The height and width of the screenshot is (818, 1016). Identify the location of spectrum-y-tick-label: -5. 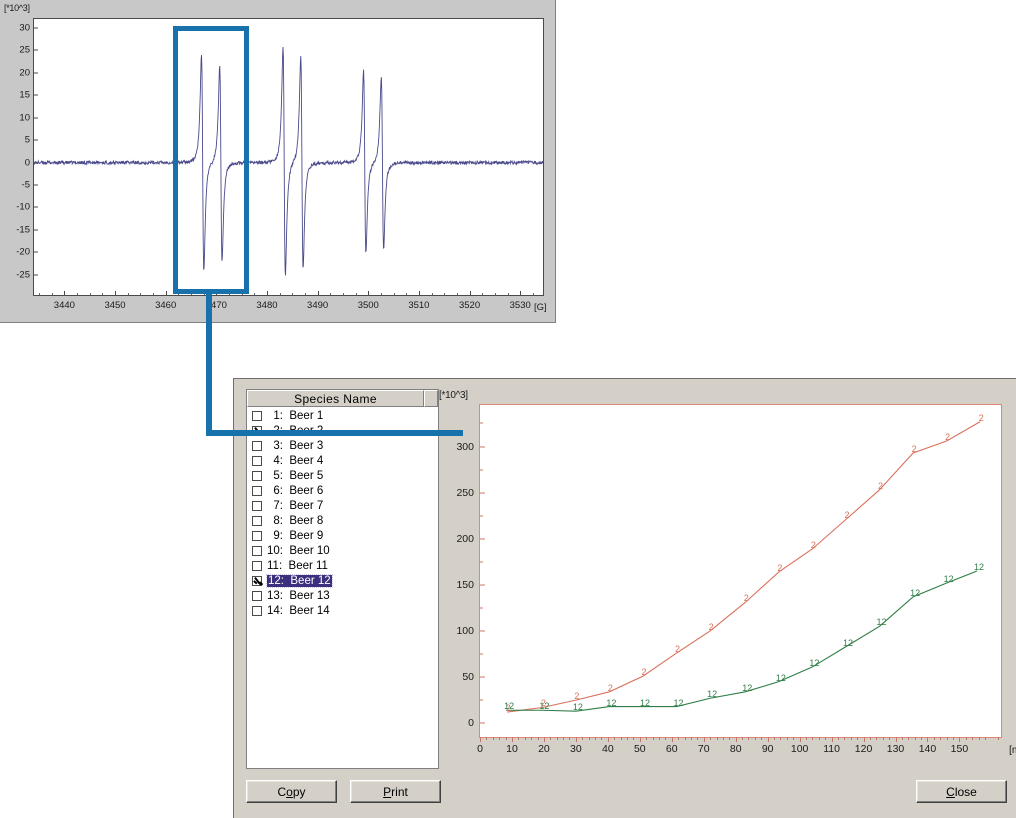
(25, 185).